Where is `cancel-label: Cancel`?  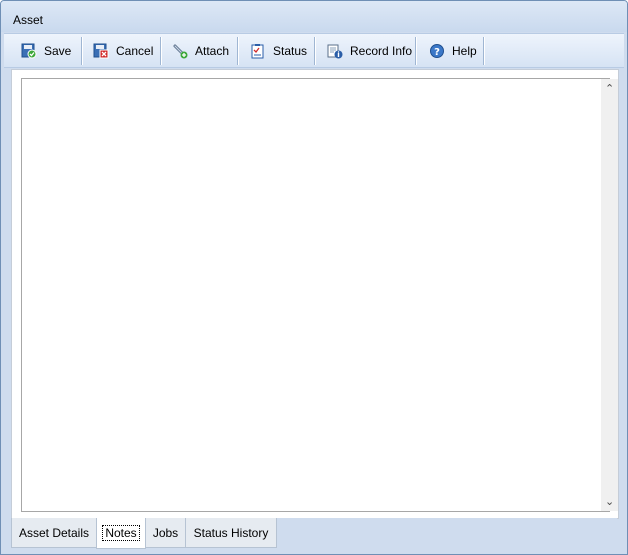 cancel-label: Cancel is located at coordinates (135, 51).